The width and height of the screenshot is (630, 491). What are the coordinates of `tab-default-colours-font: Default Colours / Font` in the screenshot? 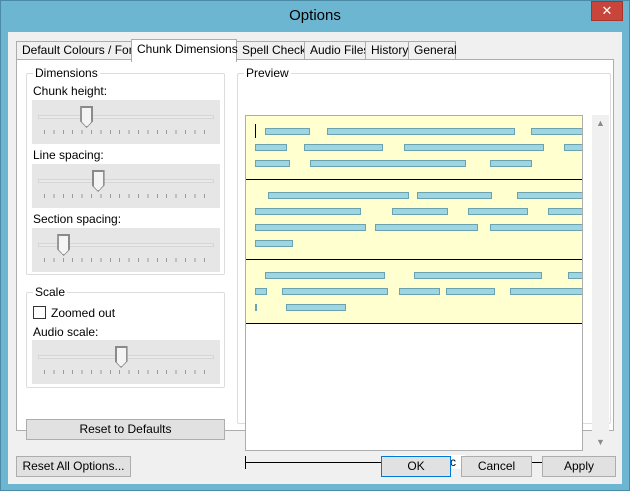 It's located at (77, 50).